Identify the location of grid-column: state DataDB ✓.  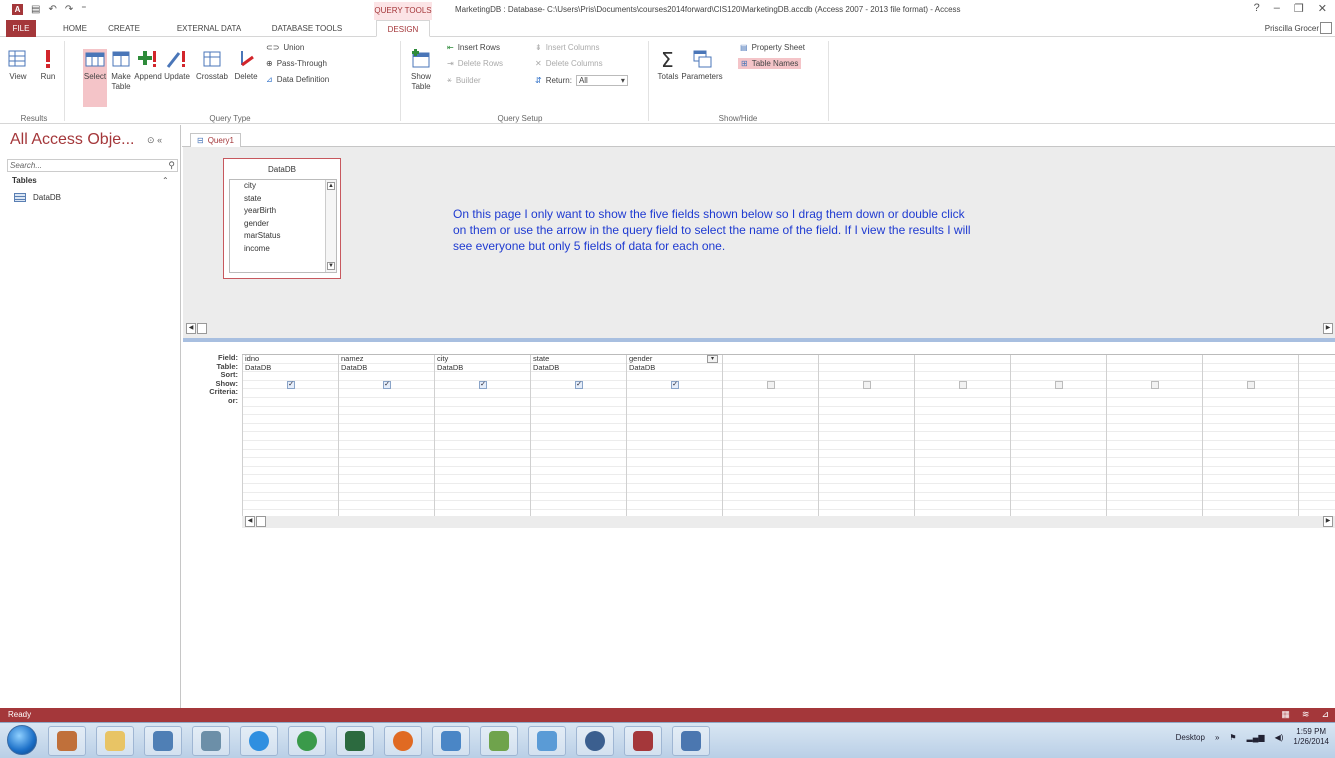
(578, 436).